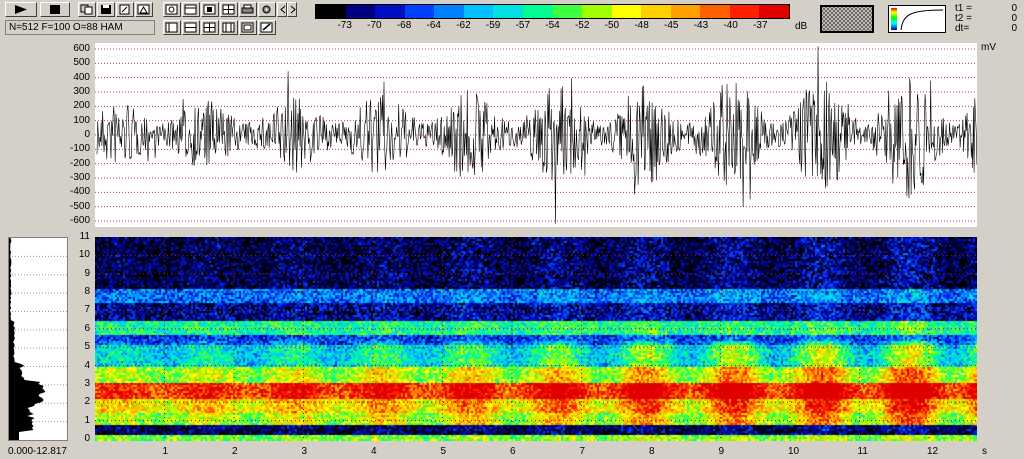 The image size is (1024, 459). I want to click on db-colorbar, so click(552, 11).